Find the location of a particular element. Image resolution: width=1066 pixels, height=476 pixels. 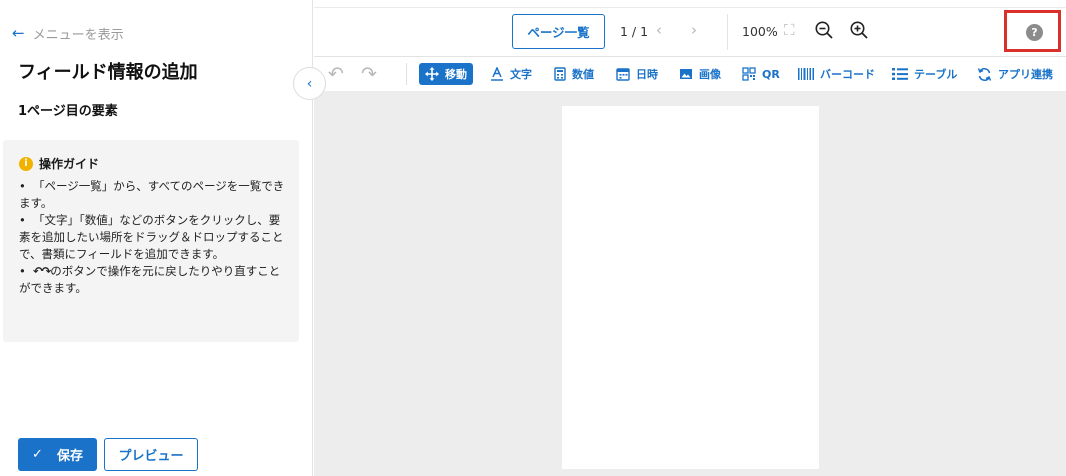

page-indicator: 1 / 1 is located at coordinates (634, 31).